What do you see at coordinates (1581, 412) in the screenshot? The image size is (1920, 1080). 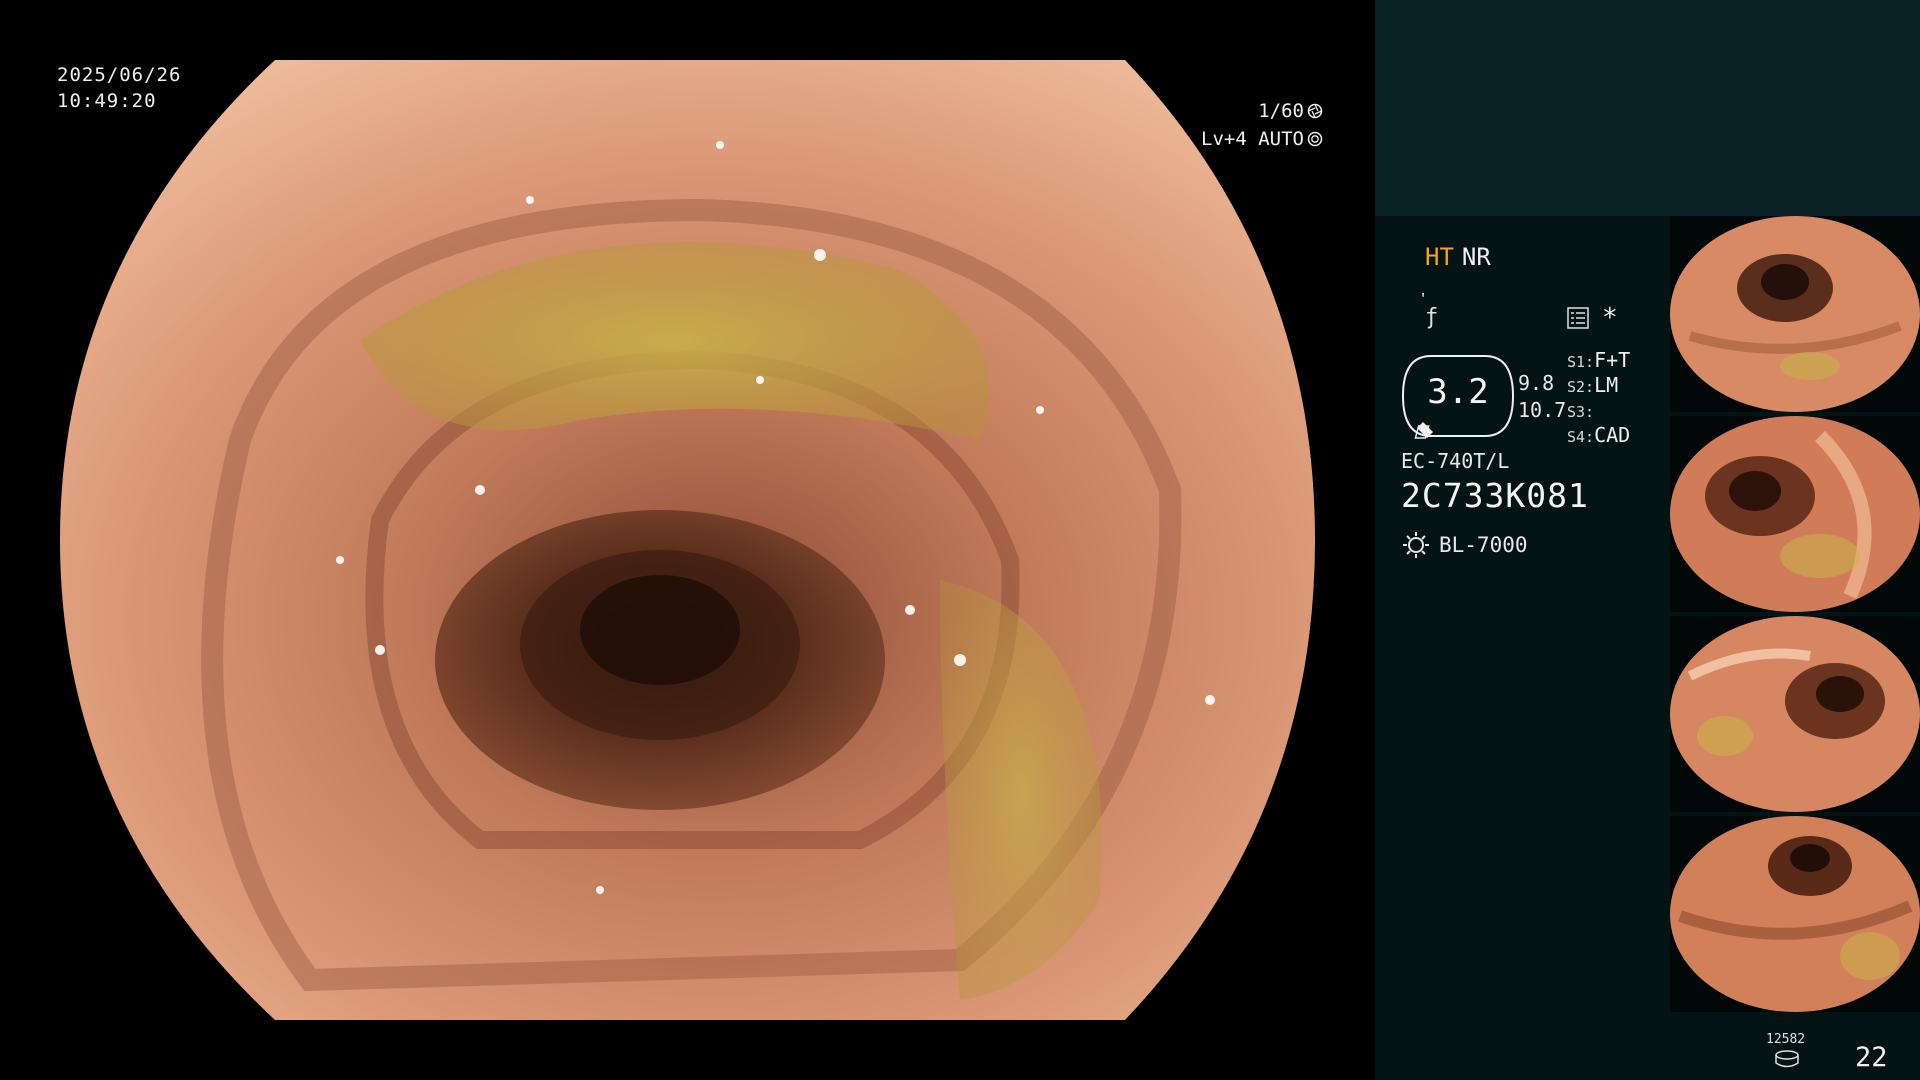 I see `switch-key: S3:` at bounding box center [1581, 412].